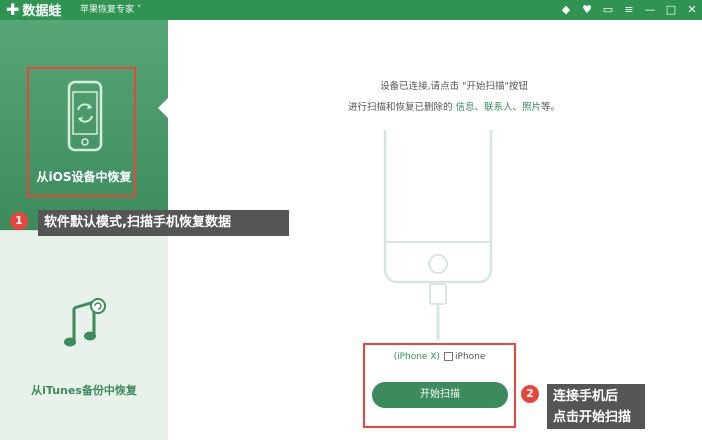 Image resolution: width=702 pixels, height=440 pixels. I want to click on diamond-icon: ◆, so click(566, 10).